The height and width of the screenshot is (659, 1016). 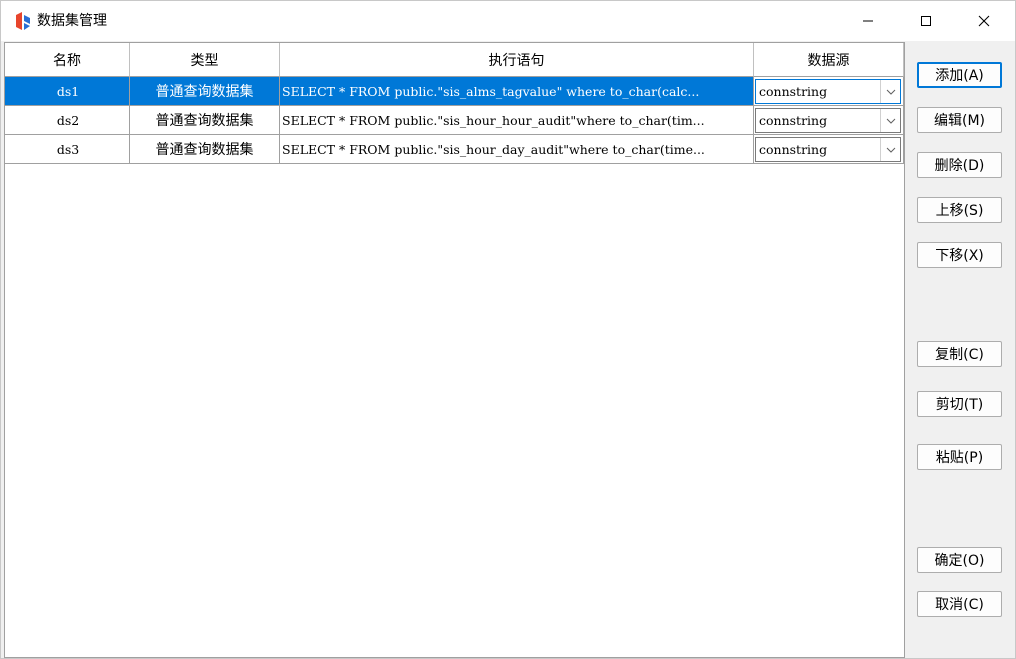 I want to click on minimize-button, so click(x=868, y=21).